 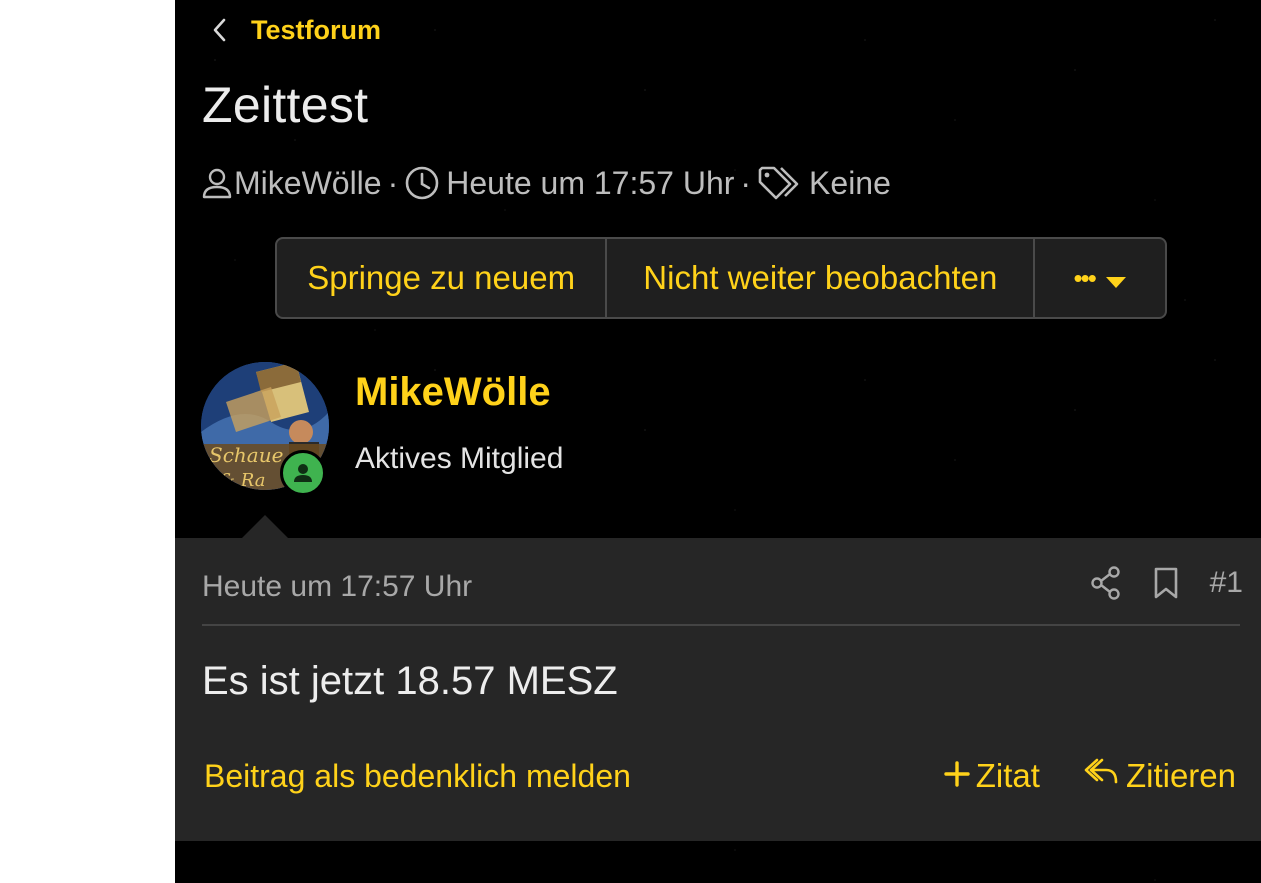 I want to click on post-content: Es ist jetzt 18.57 MESZ, so click(x=410, y=681).